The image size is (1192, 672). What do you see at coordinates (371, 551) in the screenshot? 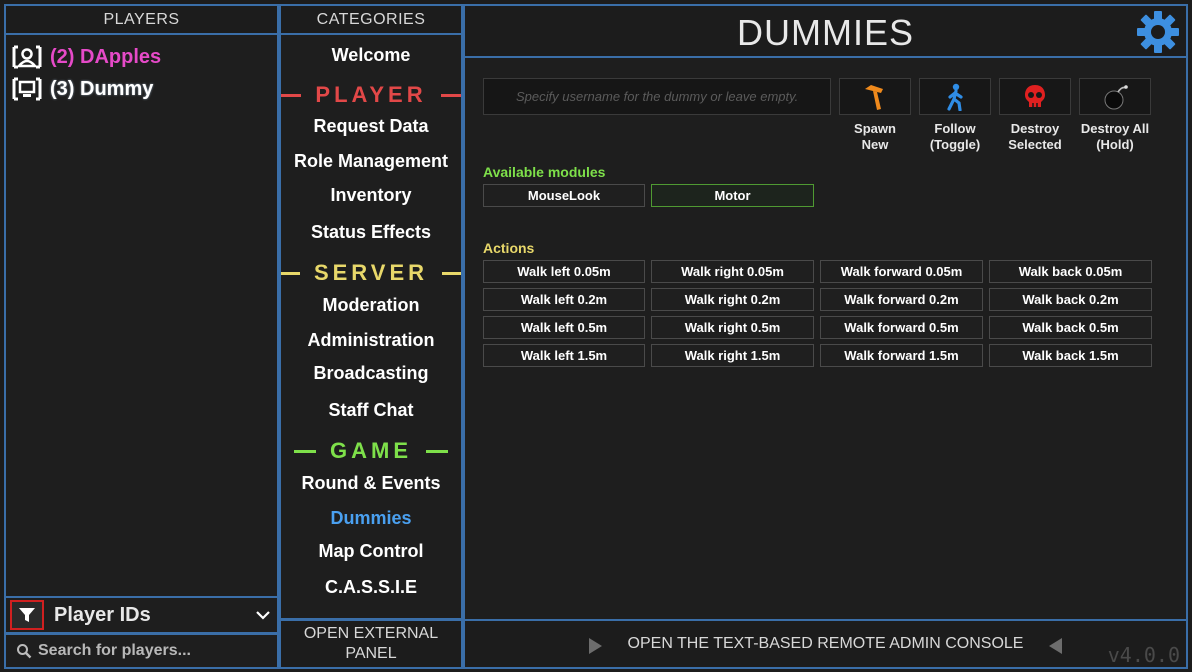
I see `category-map-control: Map Control` at bounding box center [371, 551].